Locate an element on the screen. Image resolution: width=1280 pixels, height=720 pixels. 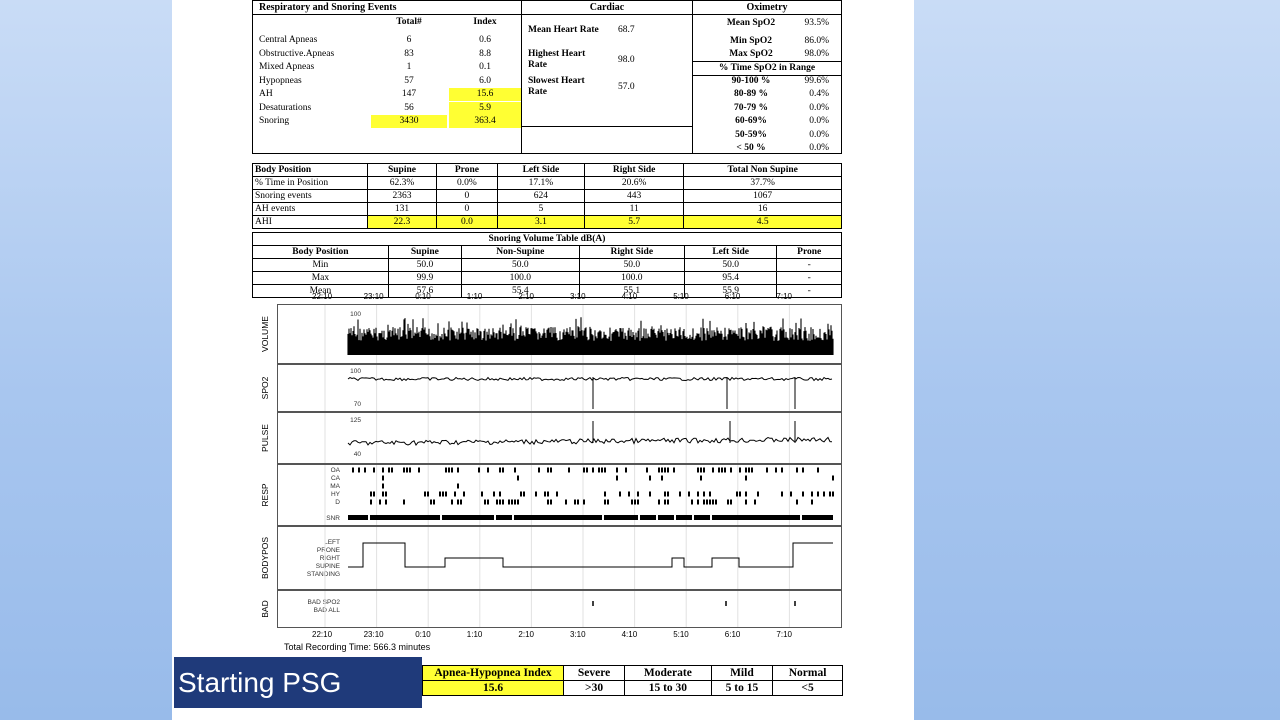
bodypos-signal is located at coordinates (590, 555).